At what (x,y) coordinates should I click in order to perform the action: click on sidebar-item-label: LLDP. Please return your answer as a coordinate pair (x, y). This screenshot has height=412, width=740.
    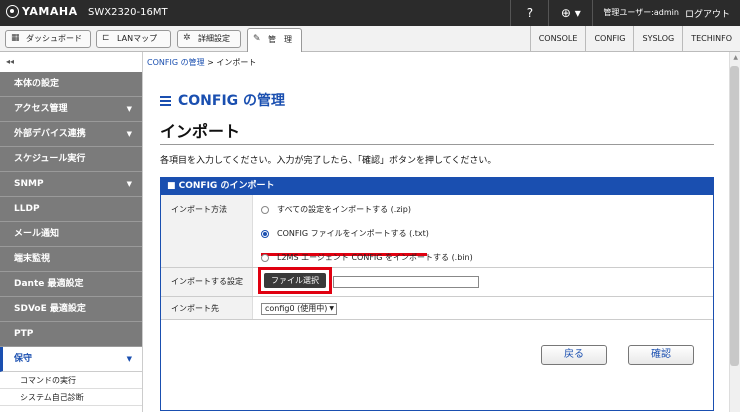
    Looking at the image, I should click on (27, 209).